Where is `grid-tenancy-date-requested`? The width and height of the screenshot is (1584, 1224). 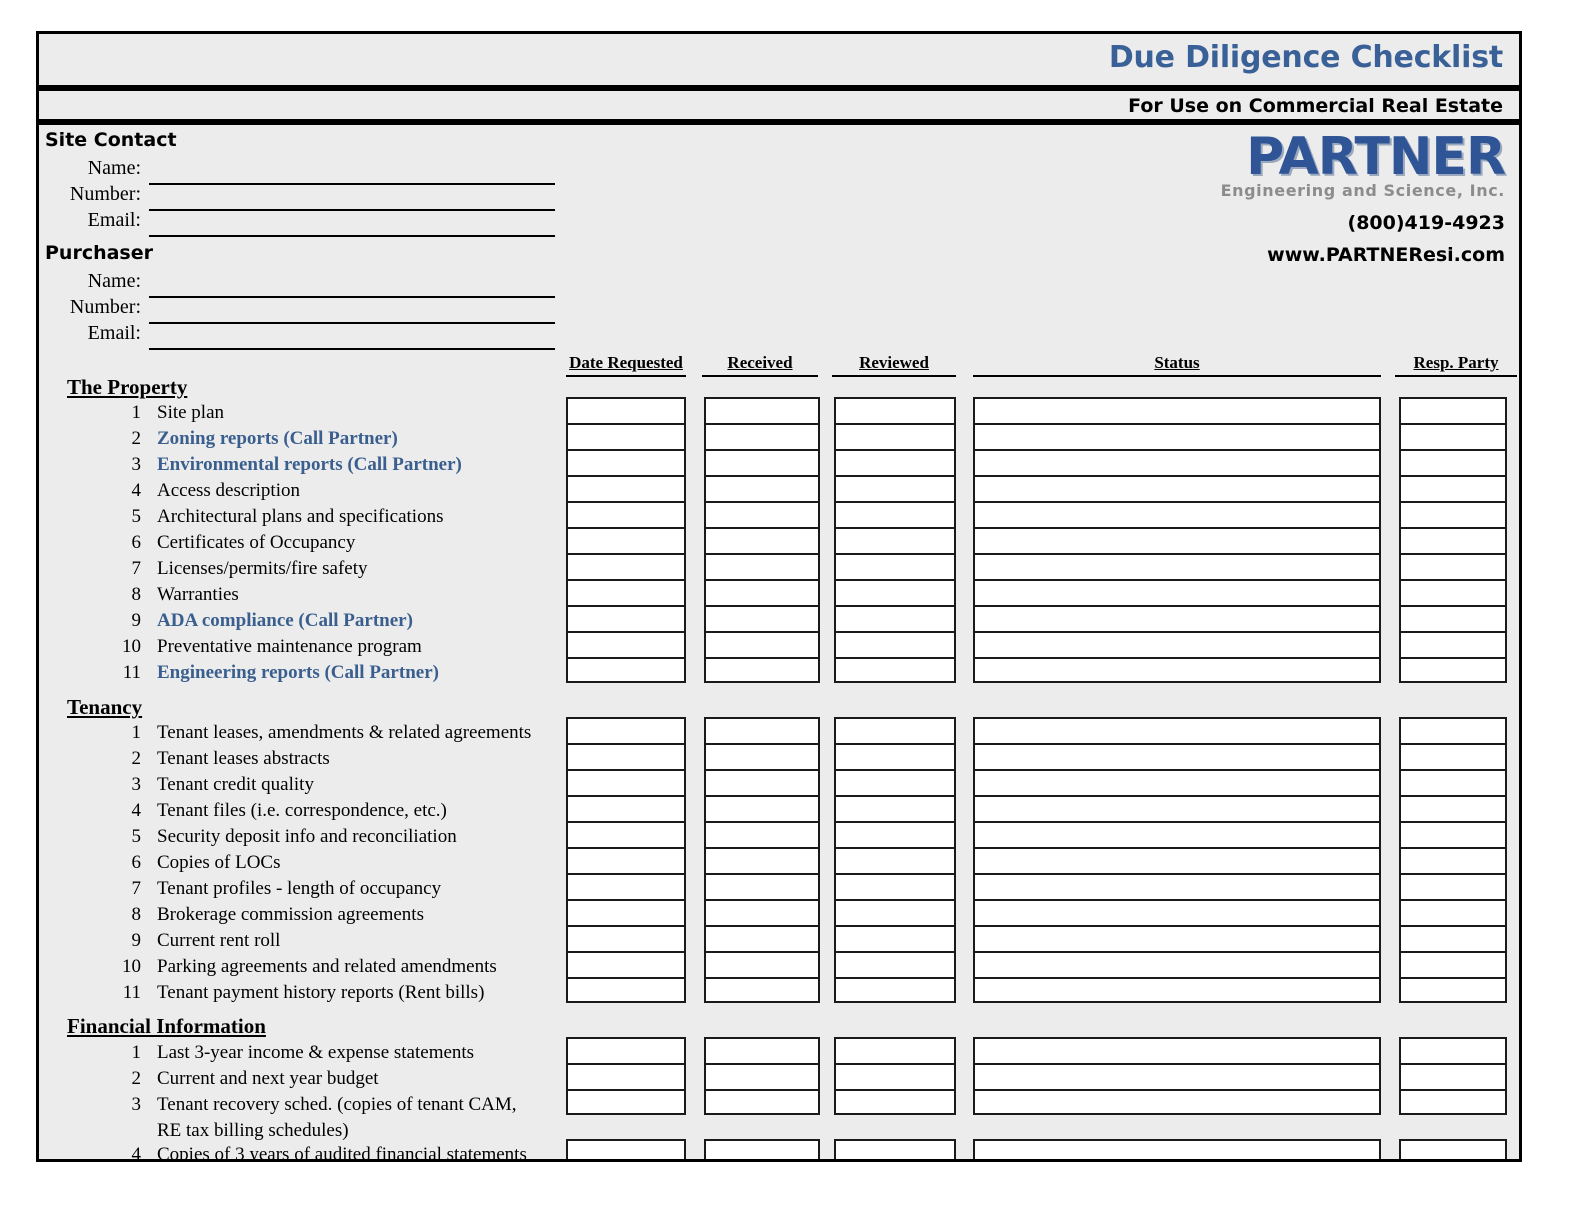 grid-tenancy-date-requested is located at coordinates (626, 860).